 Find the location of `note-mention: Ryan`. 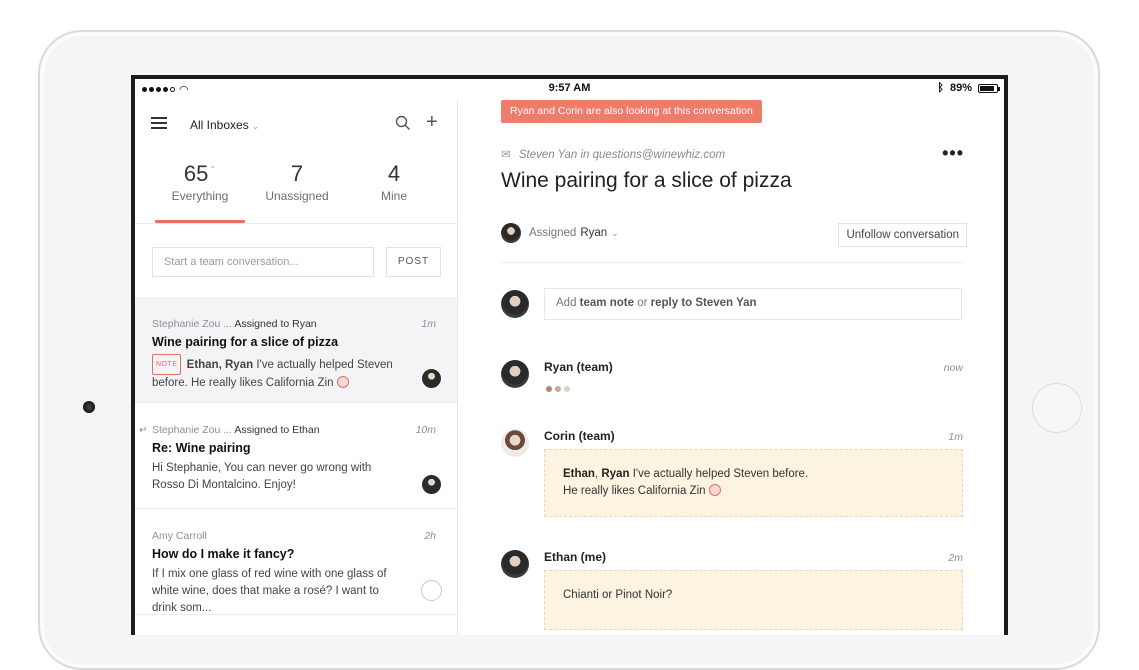

note-mention: Ryan is located at coordinates (615, 474).